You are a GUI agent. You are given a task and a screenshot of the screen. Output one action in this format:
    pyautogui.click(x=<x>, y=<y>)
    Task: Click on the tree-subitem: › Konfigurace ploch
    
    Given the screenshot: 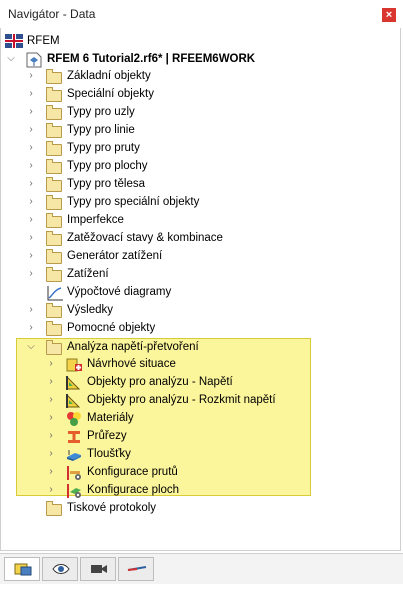 What is the action you would take?
    pyautogui.click(x=176, y=491)
    